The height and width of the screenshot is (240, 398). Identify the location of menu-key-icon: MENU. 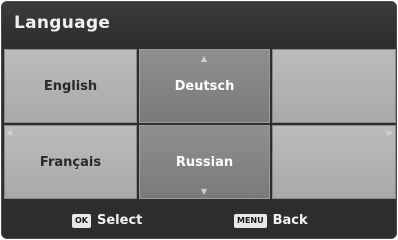
(250, 220).